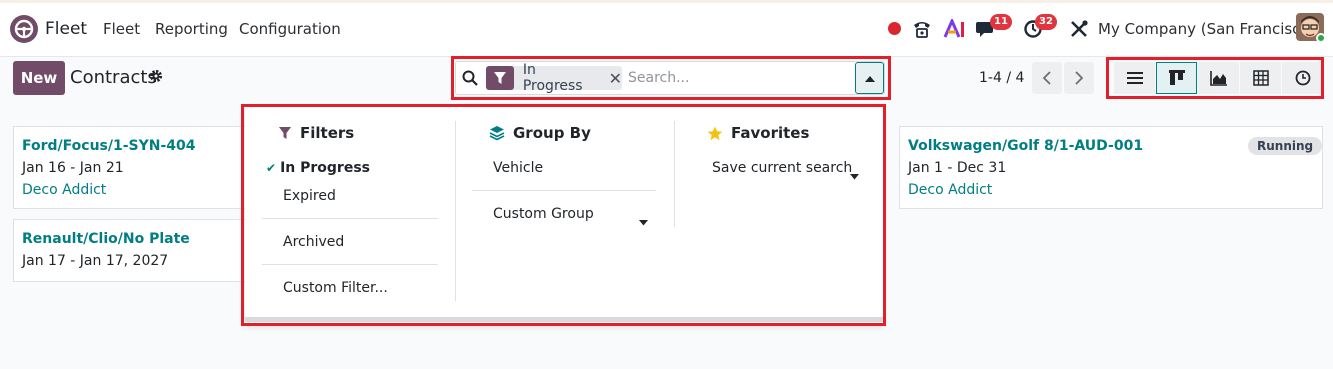  What do you see at coordinates (121, 29) in the screenshot?
I see `menu-fleet: Fleet` at bounding box center [121, 29].